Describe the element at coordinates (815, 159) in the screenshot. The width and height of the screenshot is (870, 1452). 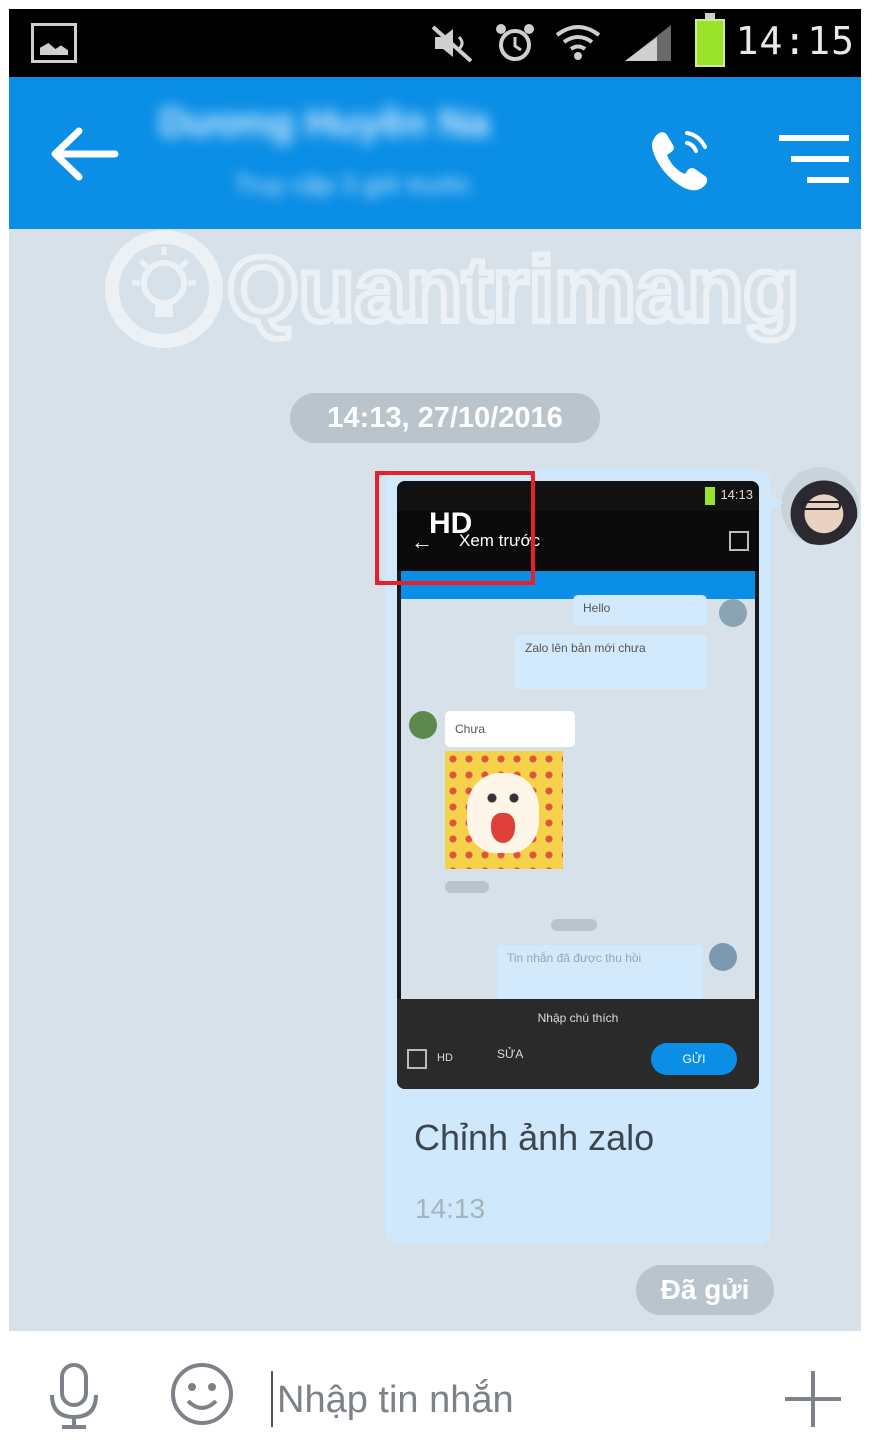
I see `menu-icon` at that location.